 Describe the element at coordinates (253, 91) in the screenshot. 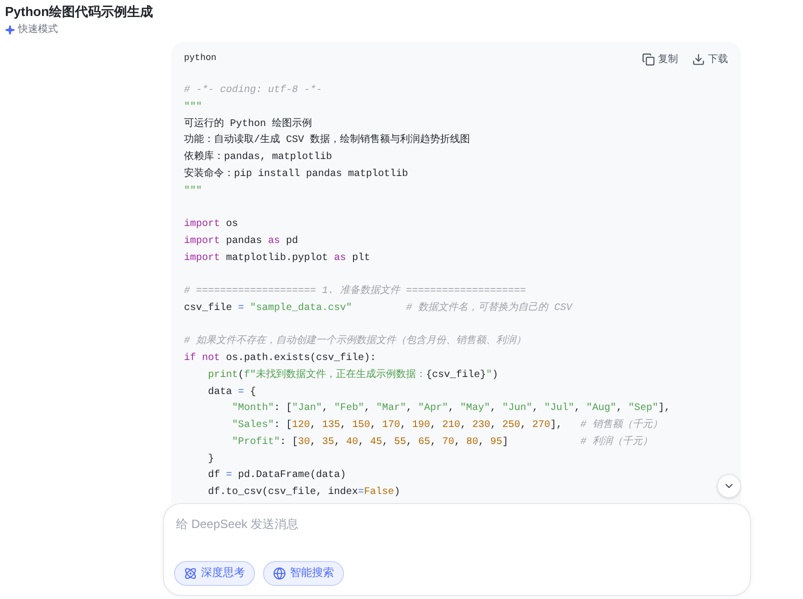

I see `code-line: # -*- coding: utf-8 -*-` at that location.